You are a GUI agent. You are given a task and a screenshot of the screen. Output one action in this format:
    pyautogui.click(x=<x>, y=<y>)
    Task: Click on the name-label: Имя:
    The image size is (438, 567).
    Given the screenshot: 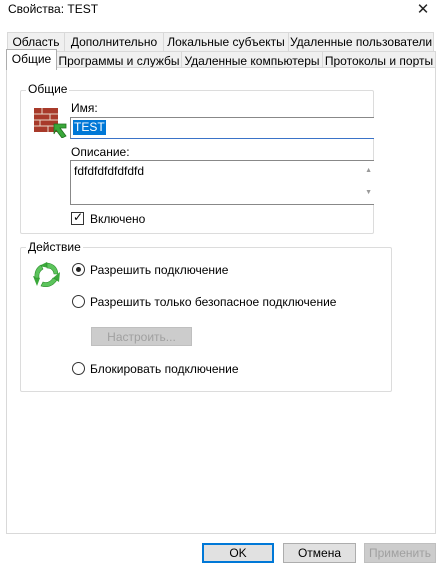 What is the action you would take?
    pyautogui.click(x=84, y=108)
    